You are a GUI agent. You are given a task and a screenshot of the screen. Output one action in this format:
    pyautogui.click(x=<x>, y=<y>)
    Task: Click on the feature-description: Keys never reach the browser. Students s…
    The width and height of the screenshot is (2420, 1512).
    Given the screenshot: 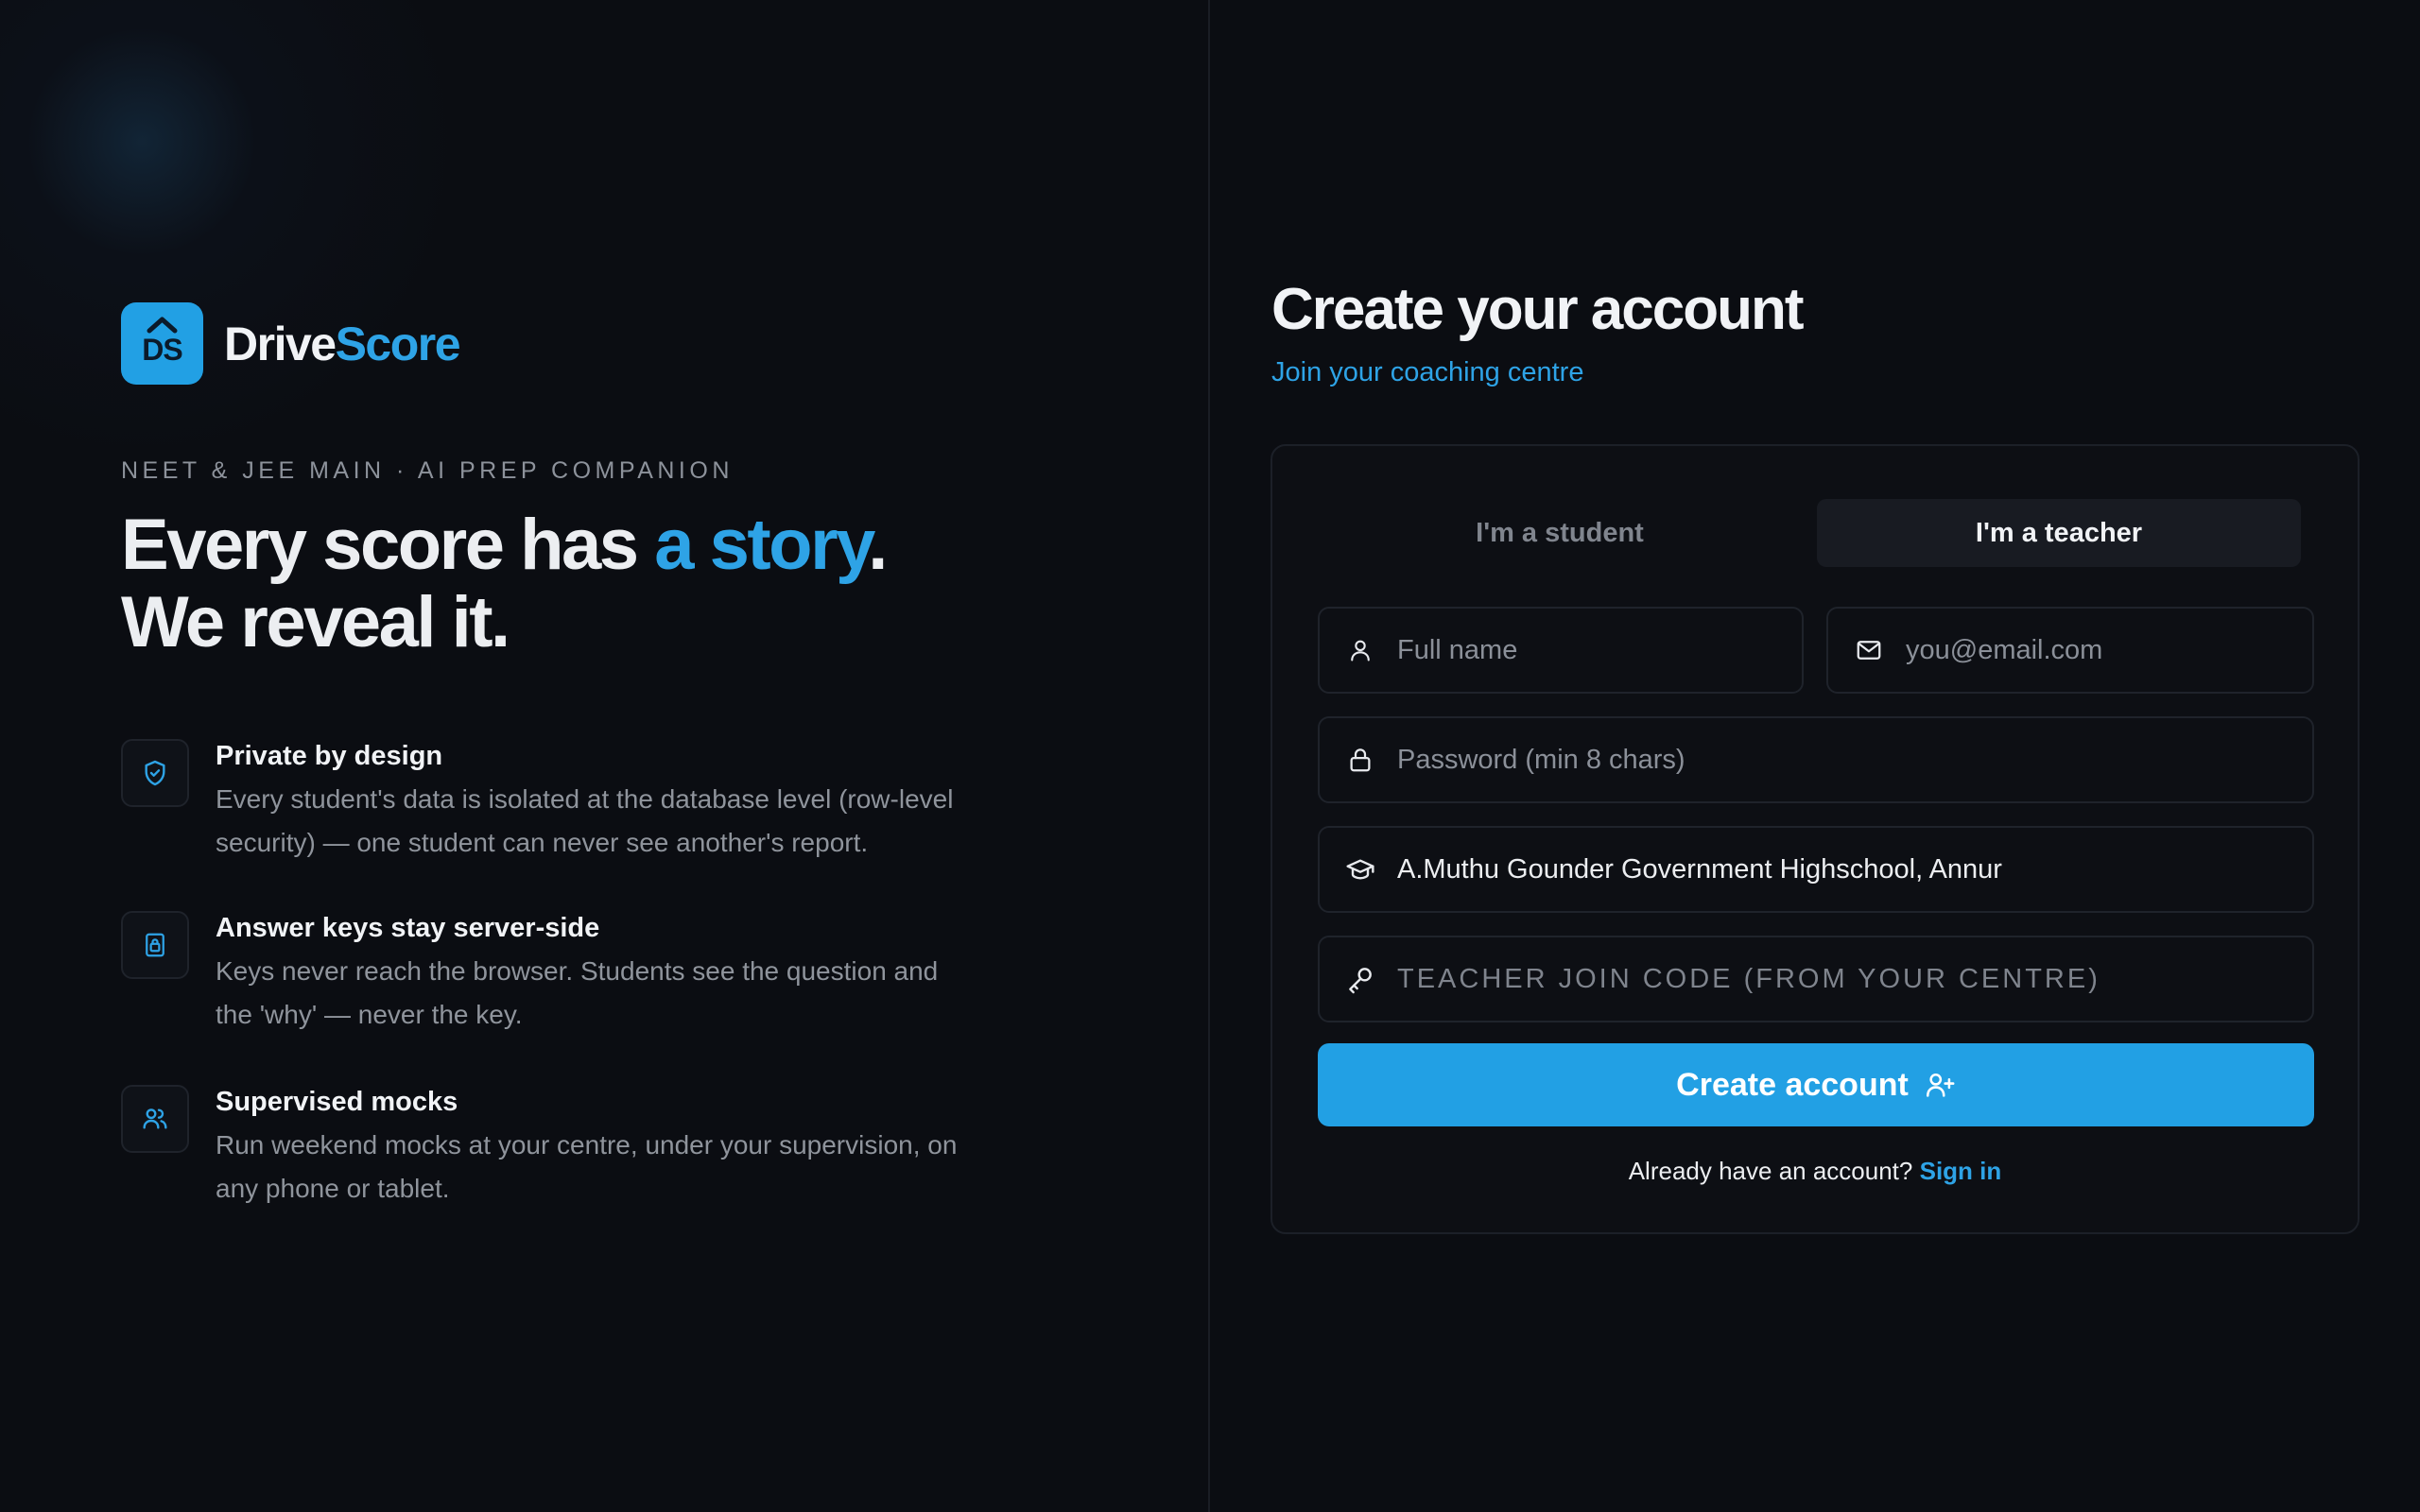 What is the action you would take?
    pyautogui.click(x=577, y=992)
    